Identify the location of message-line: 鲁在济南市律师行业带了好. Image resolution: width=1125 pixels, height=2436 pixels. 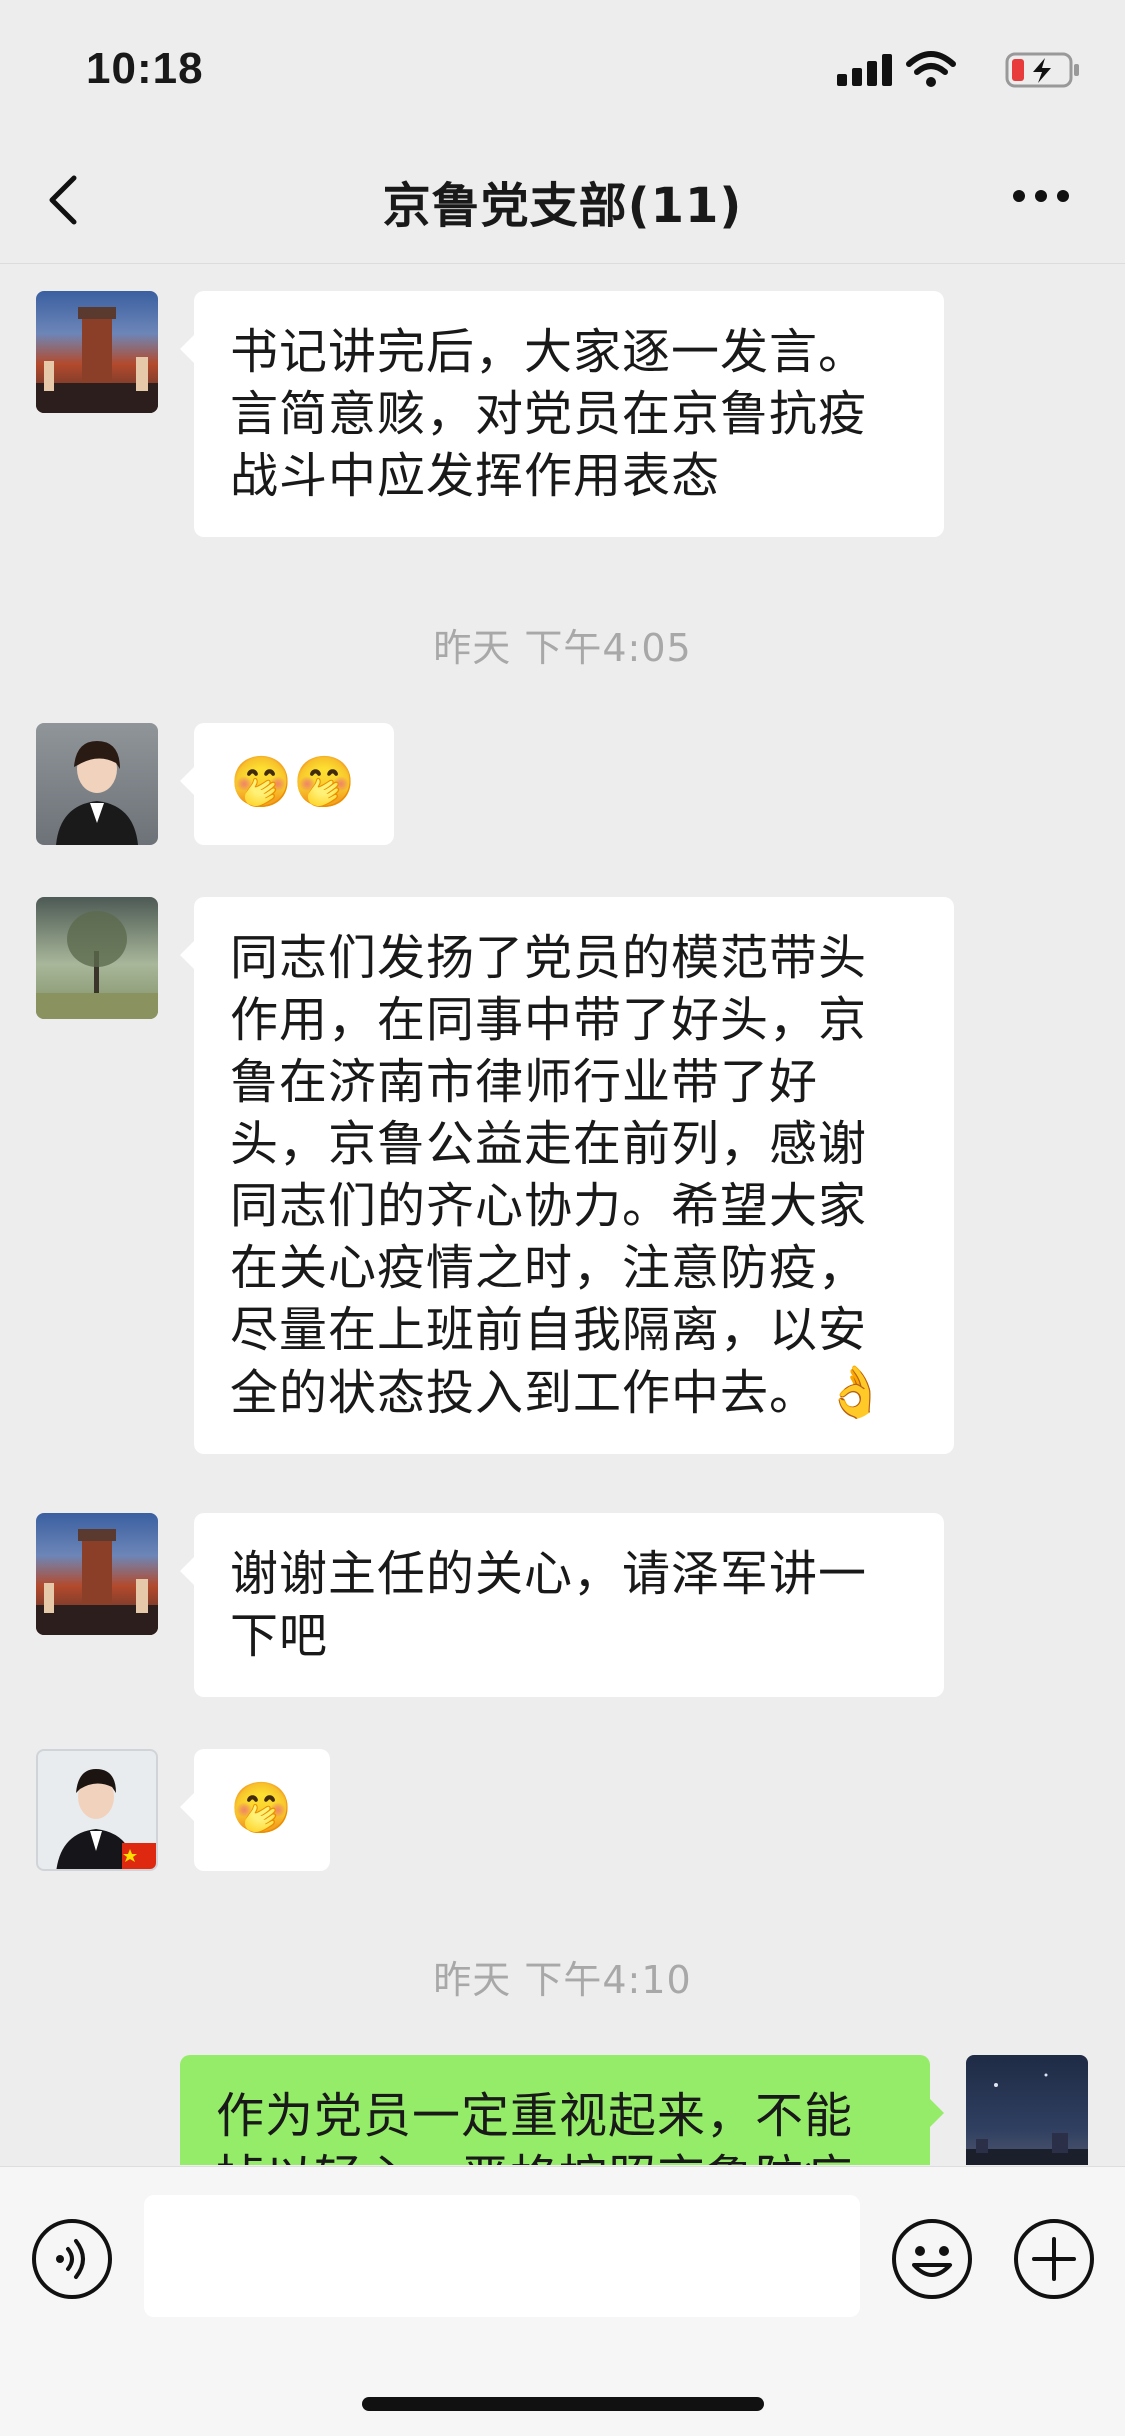
(524, 1082).